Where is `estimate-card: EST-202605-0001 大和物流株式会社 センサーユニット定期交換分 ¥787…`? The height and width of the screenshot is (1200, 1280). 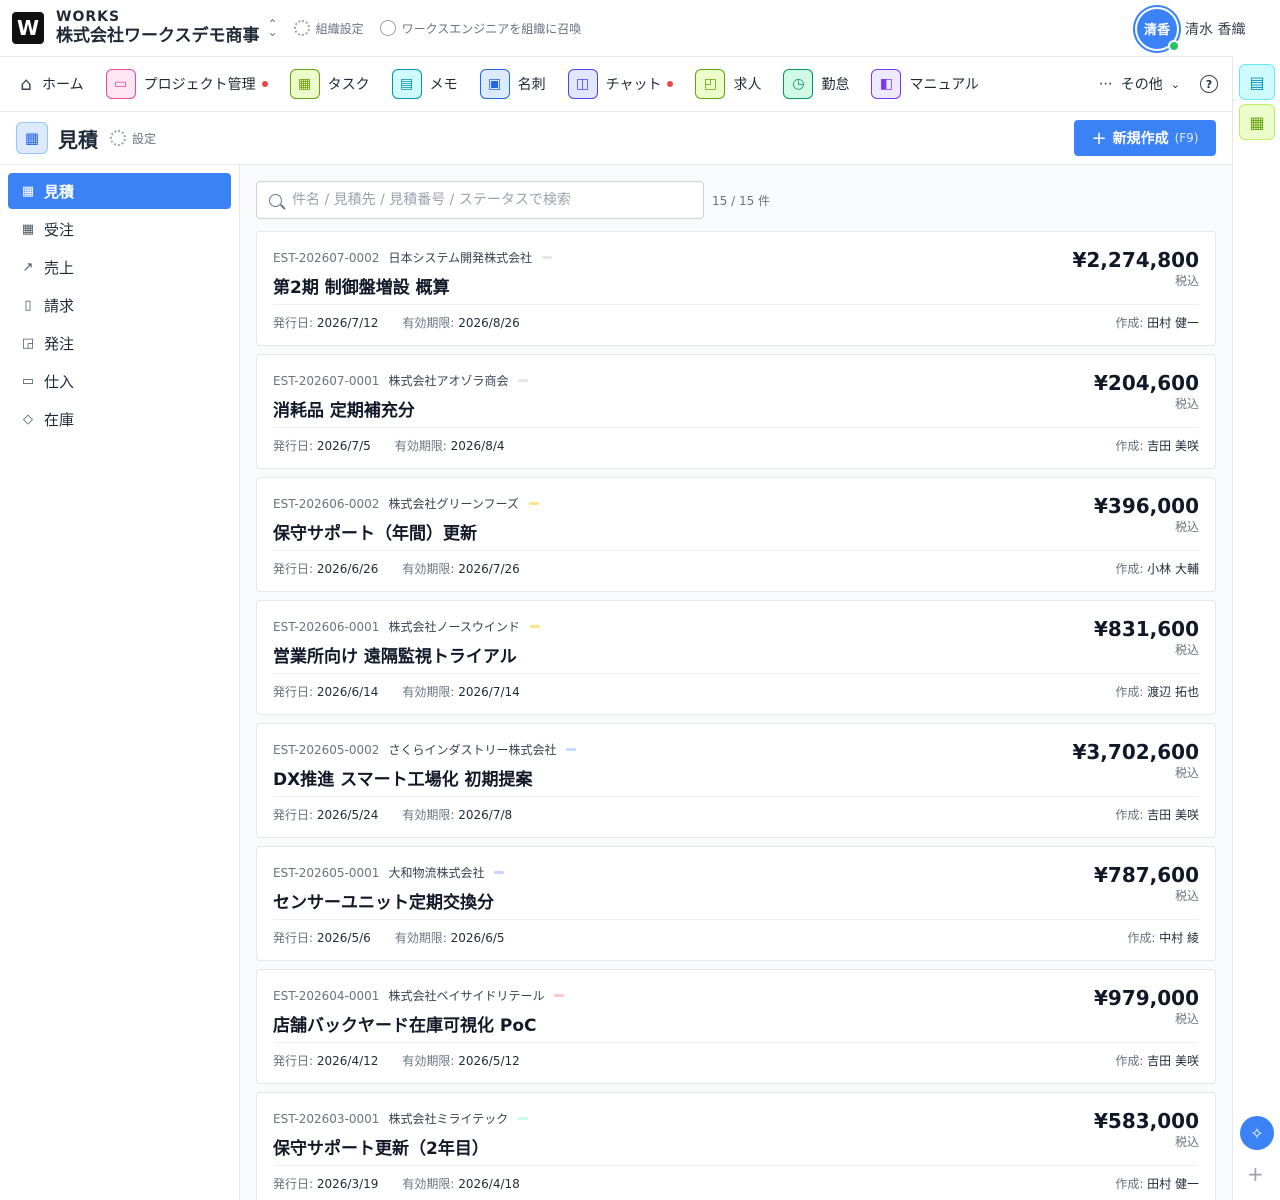 estimate-card: EST-202605-0001 大和物流株式会社 センサーユニット定期交換分 ¥787… is located at coordinates (736, 903).